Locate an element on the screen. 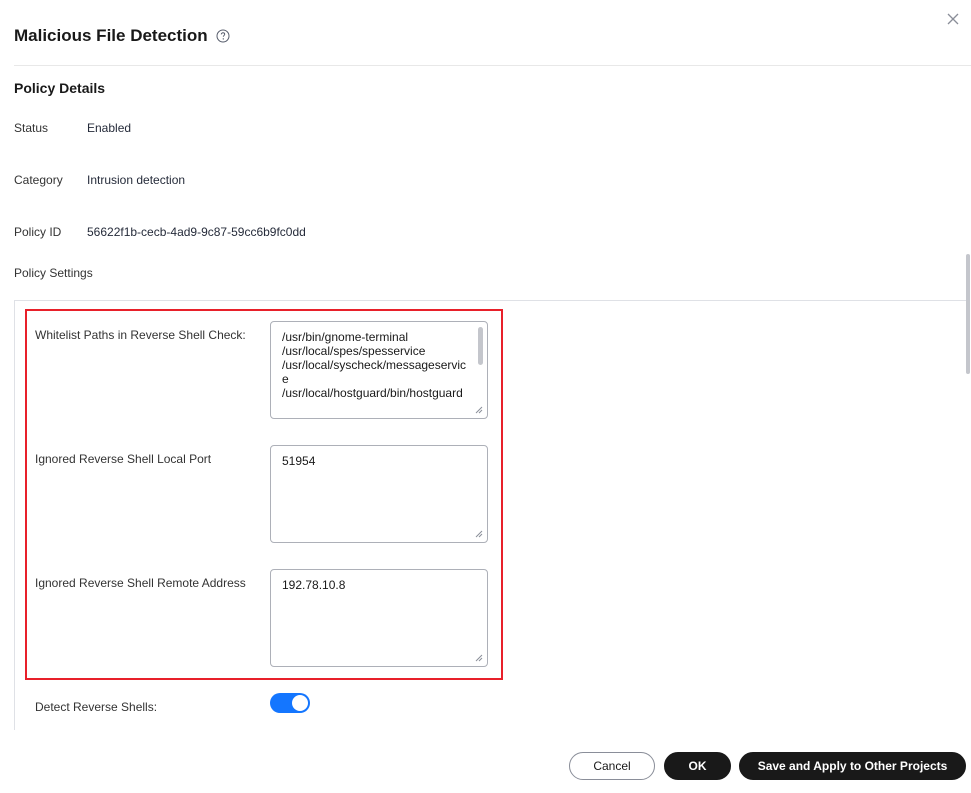  question-circle-icon is located at coordinates (223, 36).